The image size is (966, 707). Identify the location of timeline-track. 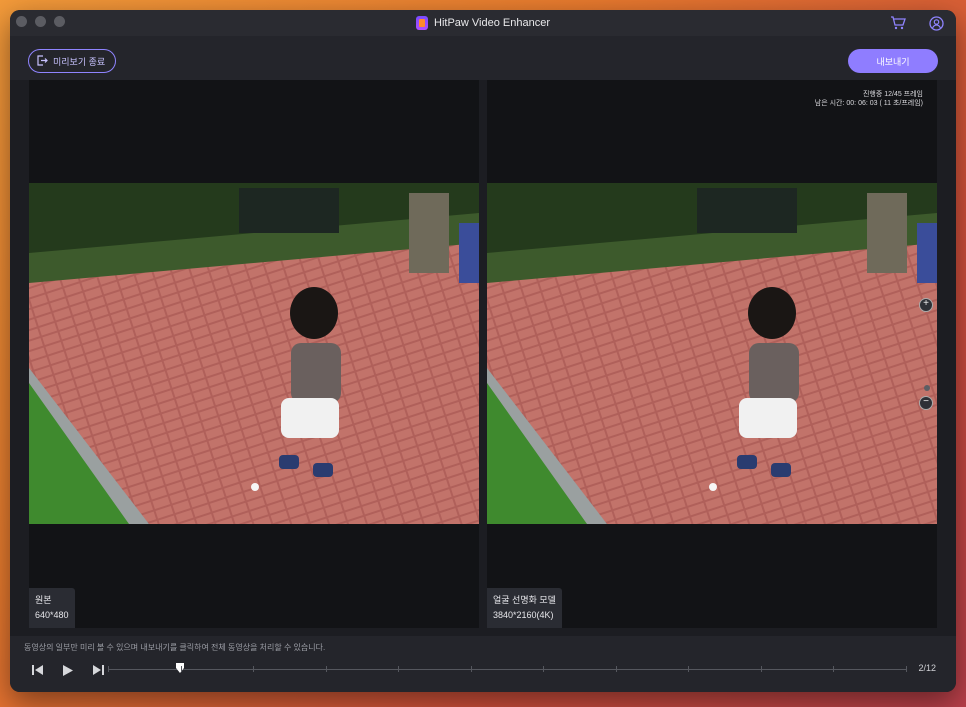
(507, 668).